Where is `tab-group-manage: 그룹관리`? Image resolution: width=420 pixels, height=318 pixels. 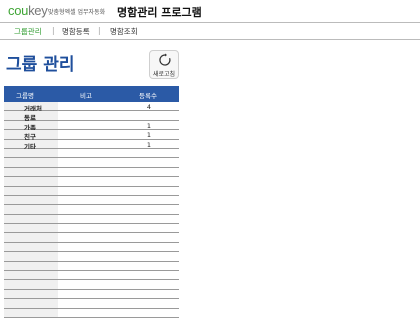 tab-group-manage: 그룹관리 is located at coordinates (28, 31).